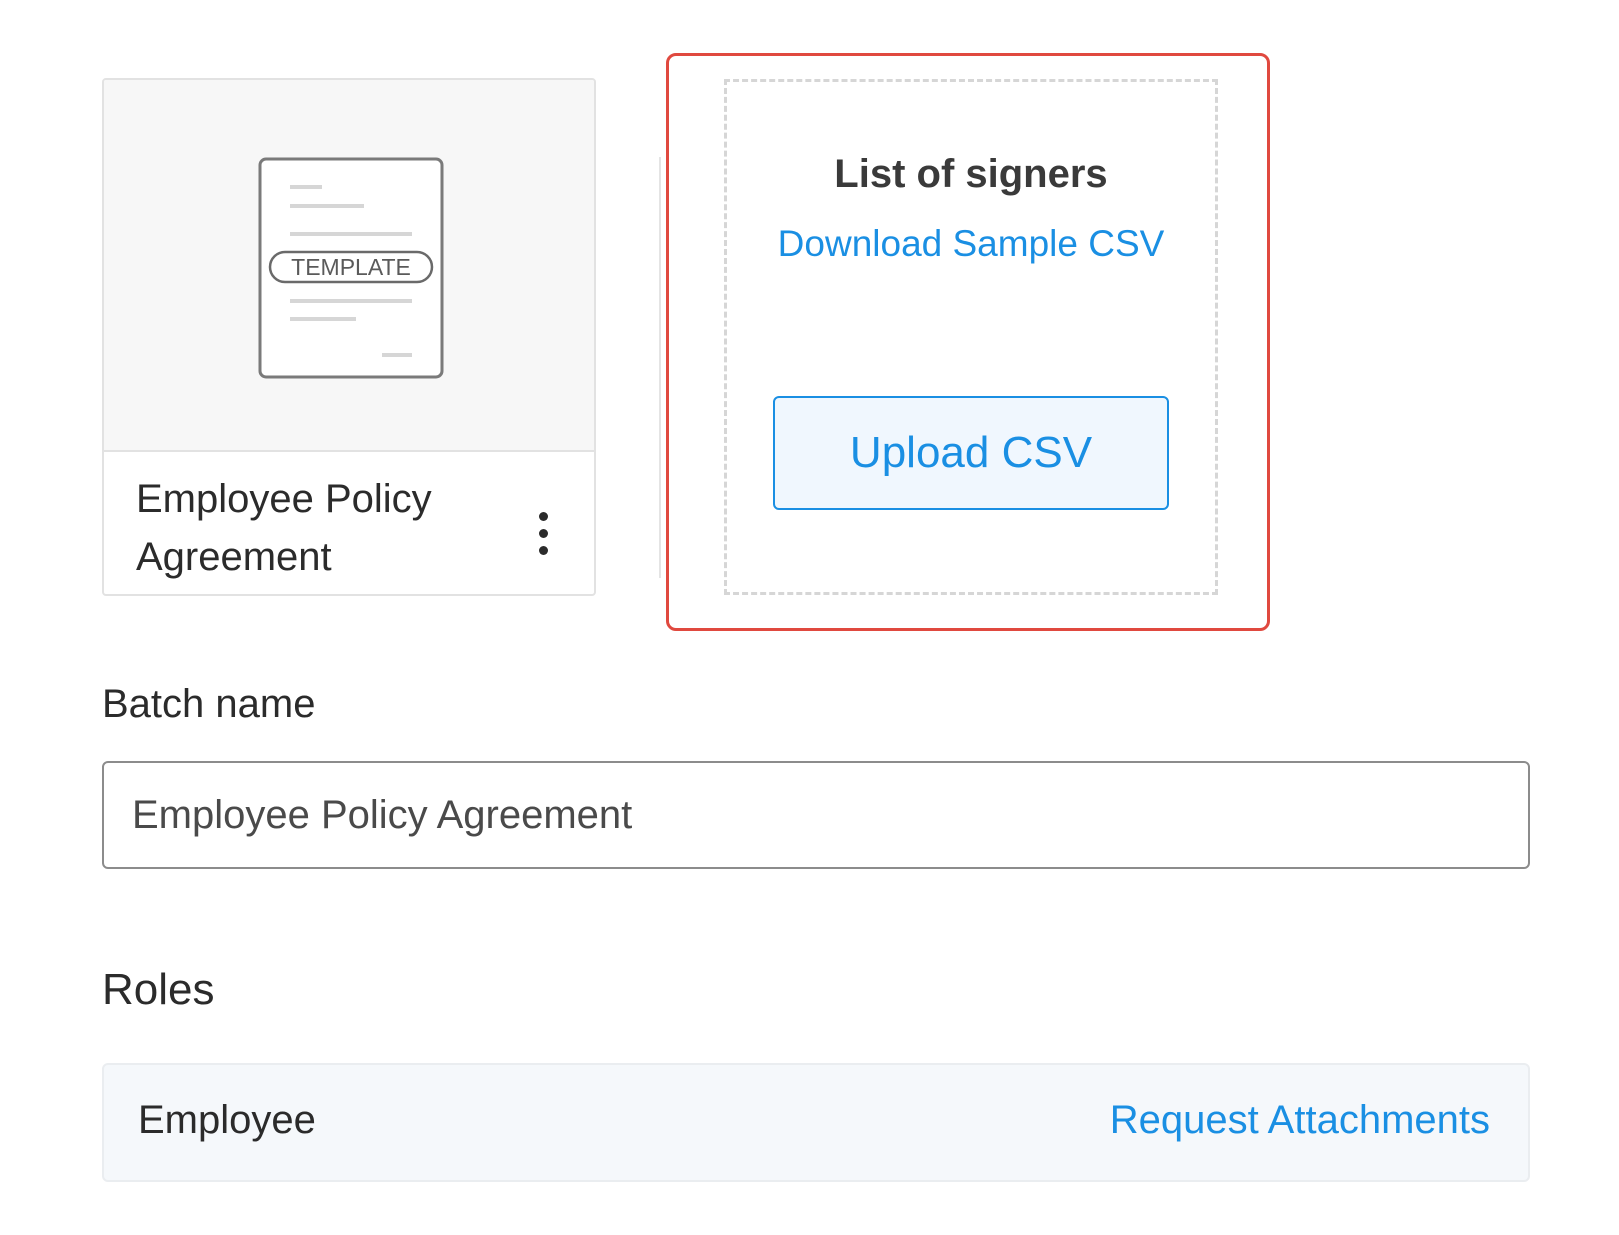  What do you see at coordinates (971, 453) in the screenshot?
I see `upload-csv-button: Upload CSV` at bounding box center [971, 453].